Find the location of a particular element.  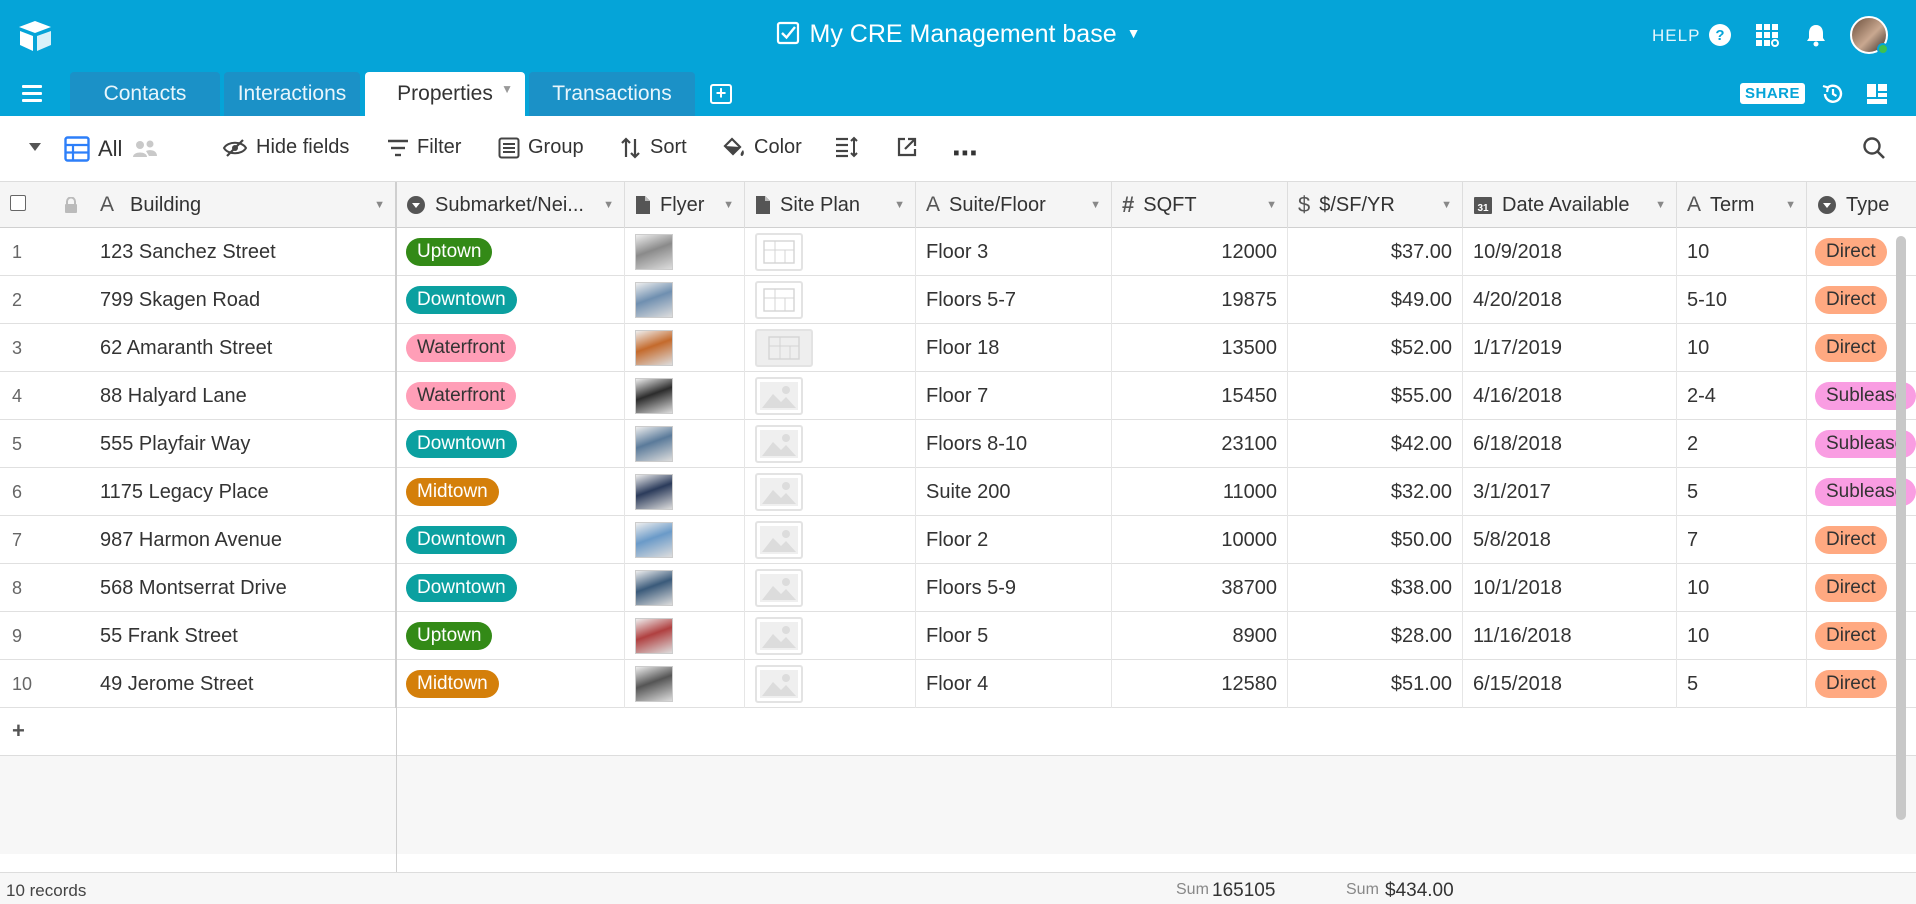

search-icon is located at coordinates (1878, 148).